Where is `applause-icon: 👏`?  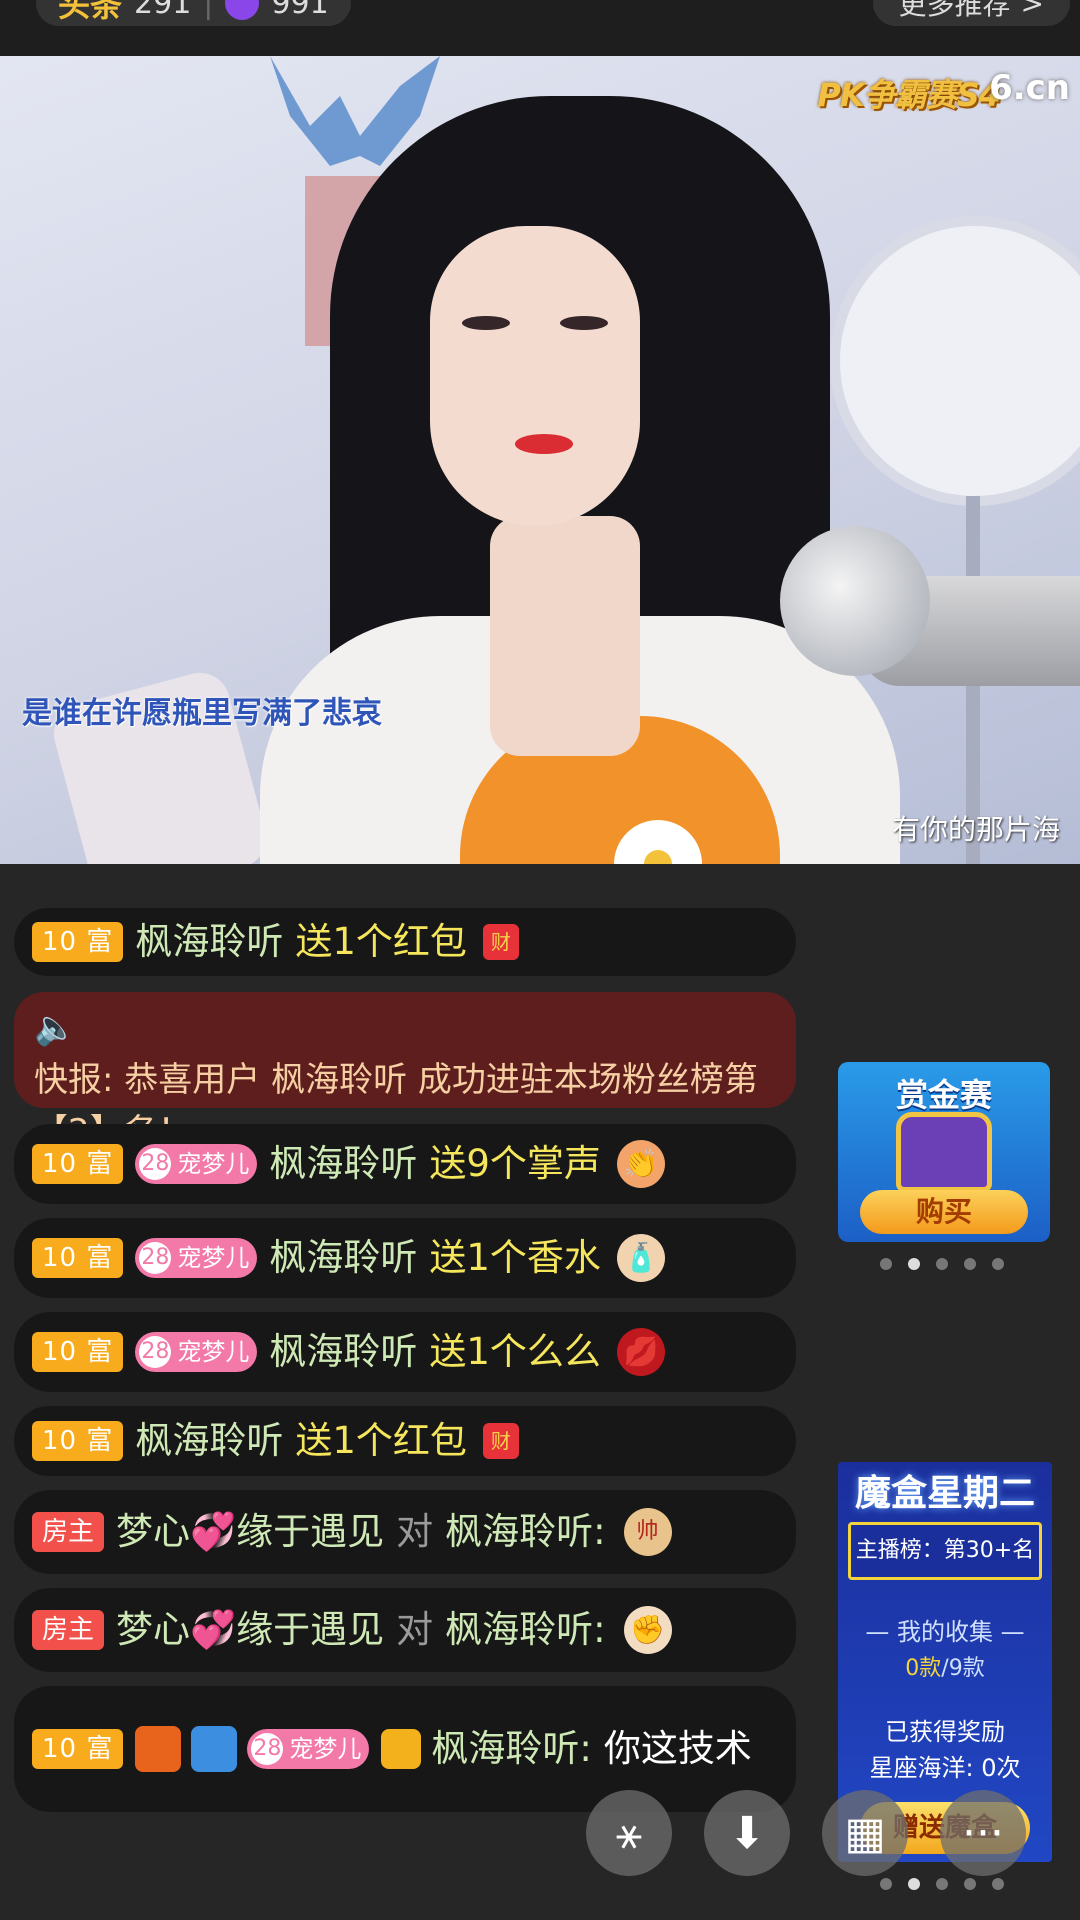
applause-icon: 👏 is located at coordinates (640, 1164).